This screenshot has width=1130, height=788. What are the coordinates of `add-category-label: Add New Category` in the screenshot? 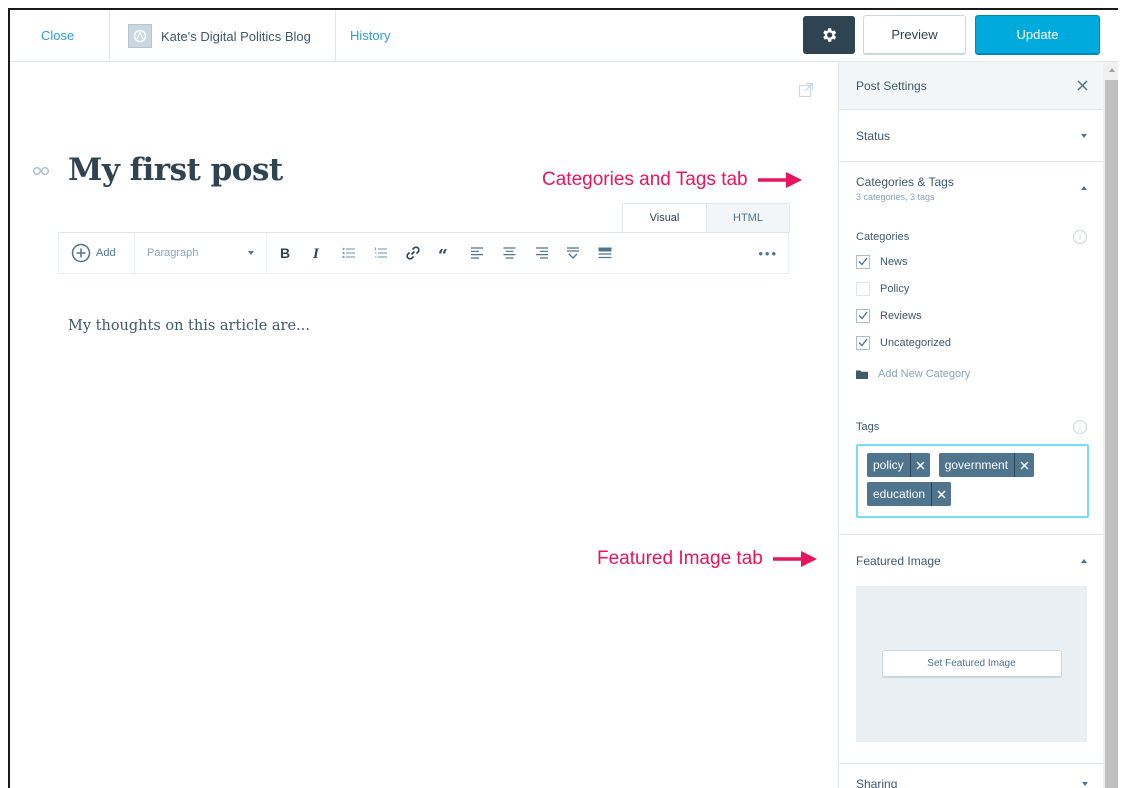 It's located at (924, 374).